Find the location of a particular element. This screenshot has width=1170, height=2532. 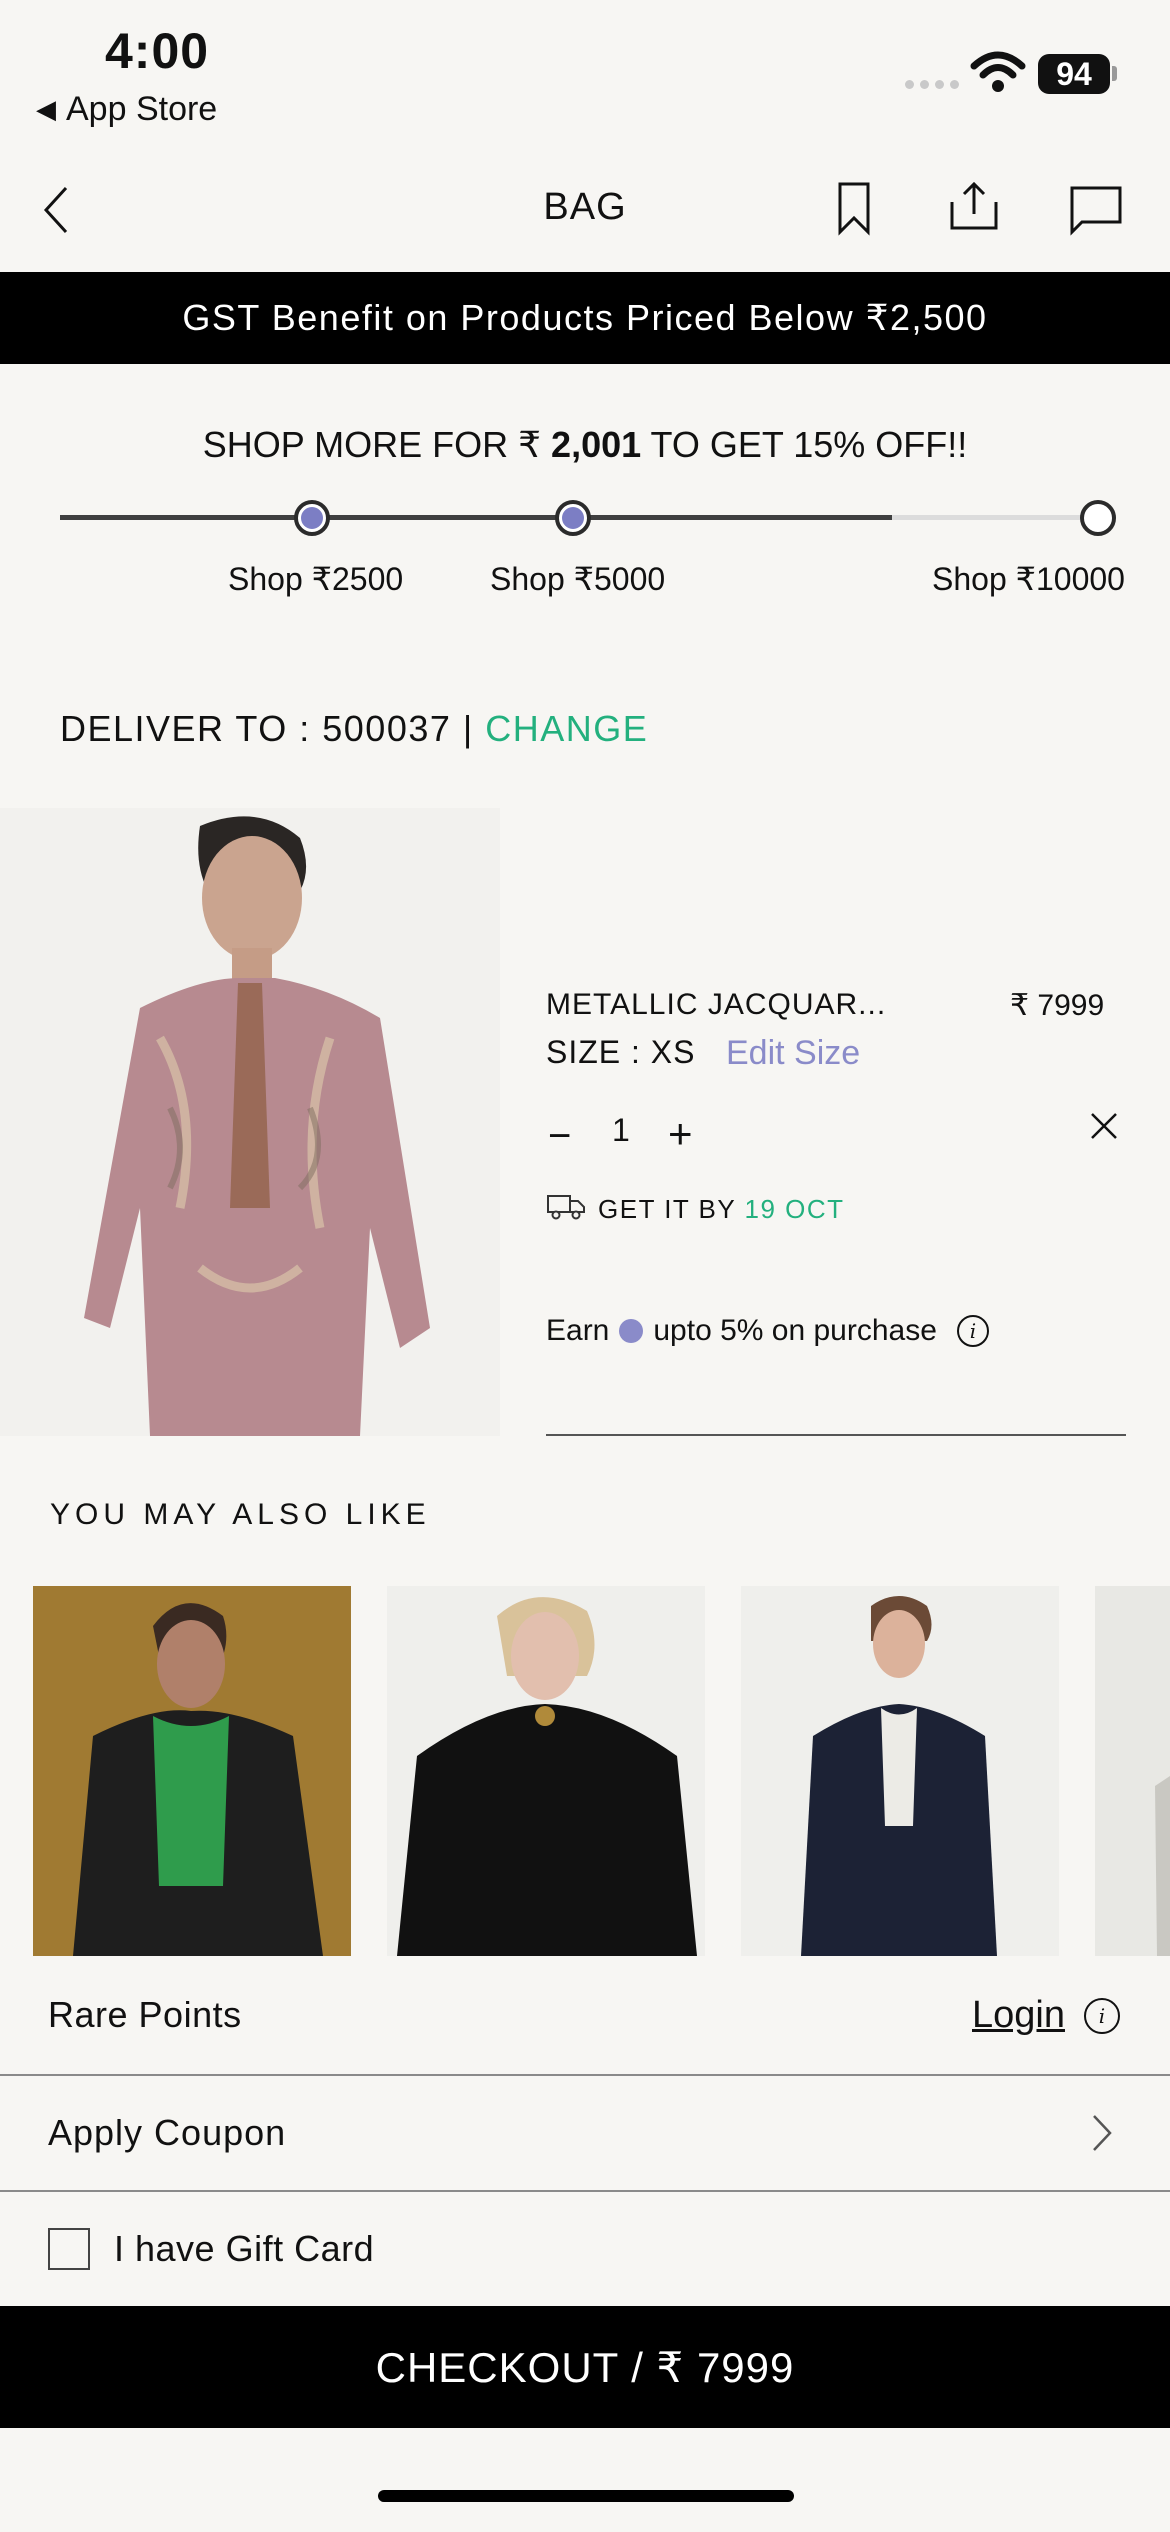

earn-prefix: Earn is located at coordinates (578, 1330).